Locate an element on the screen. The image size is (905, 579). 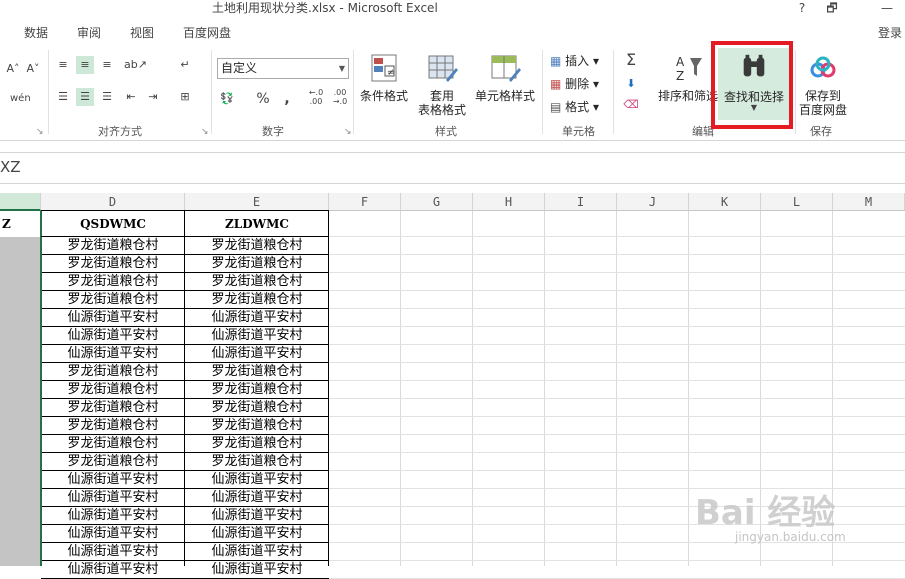
comma-style-icon: , is located at coordinates (287, 99).